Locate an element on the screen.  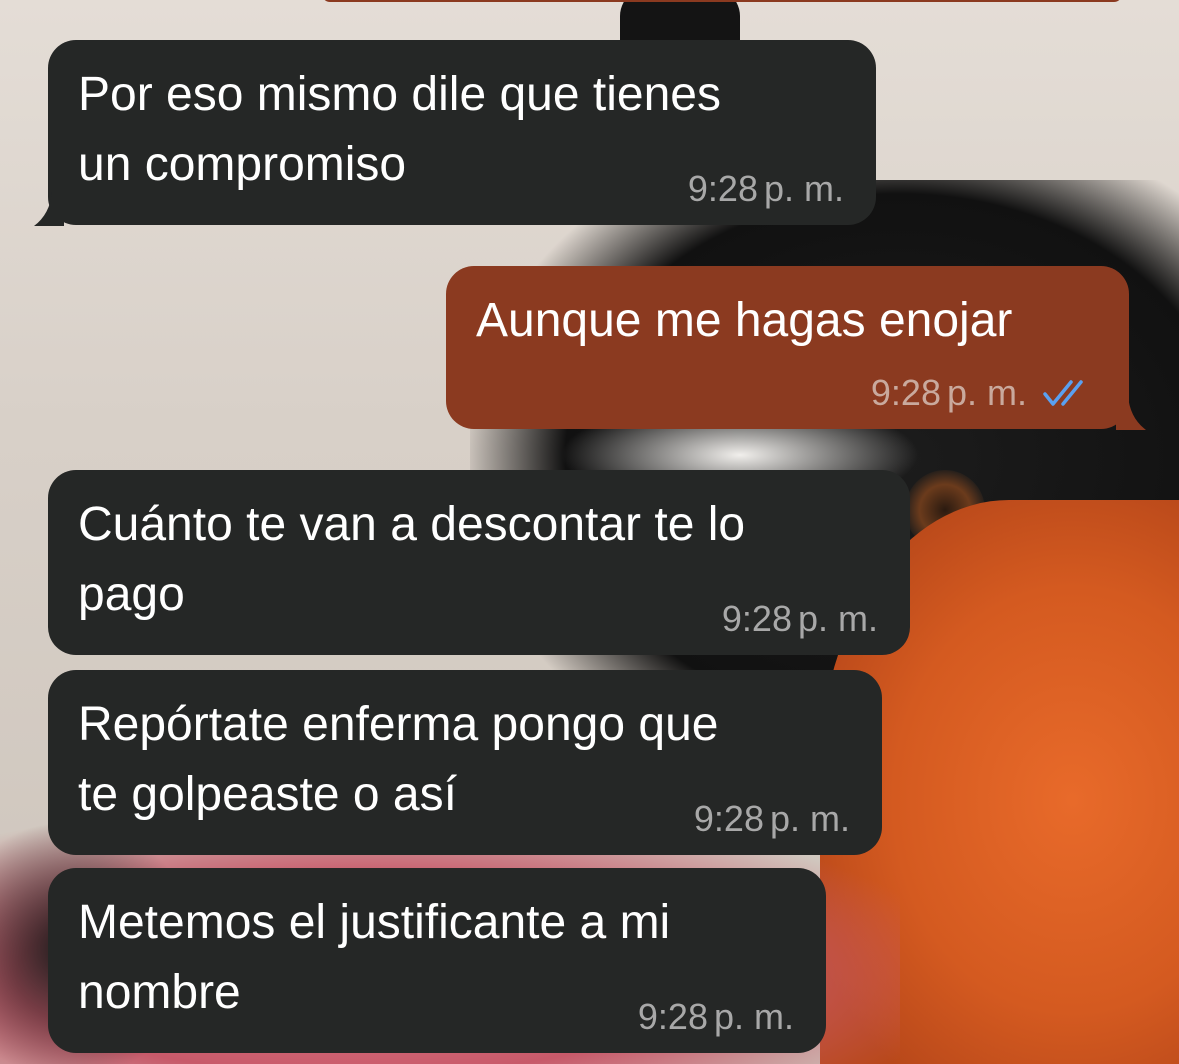
bubble-tail-incoming is located at coordinates (49, 209).